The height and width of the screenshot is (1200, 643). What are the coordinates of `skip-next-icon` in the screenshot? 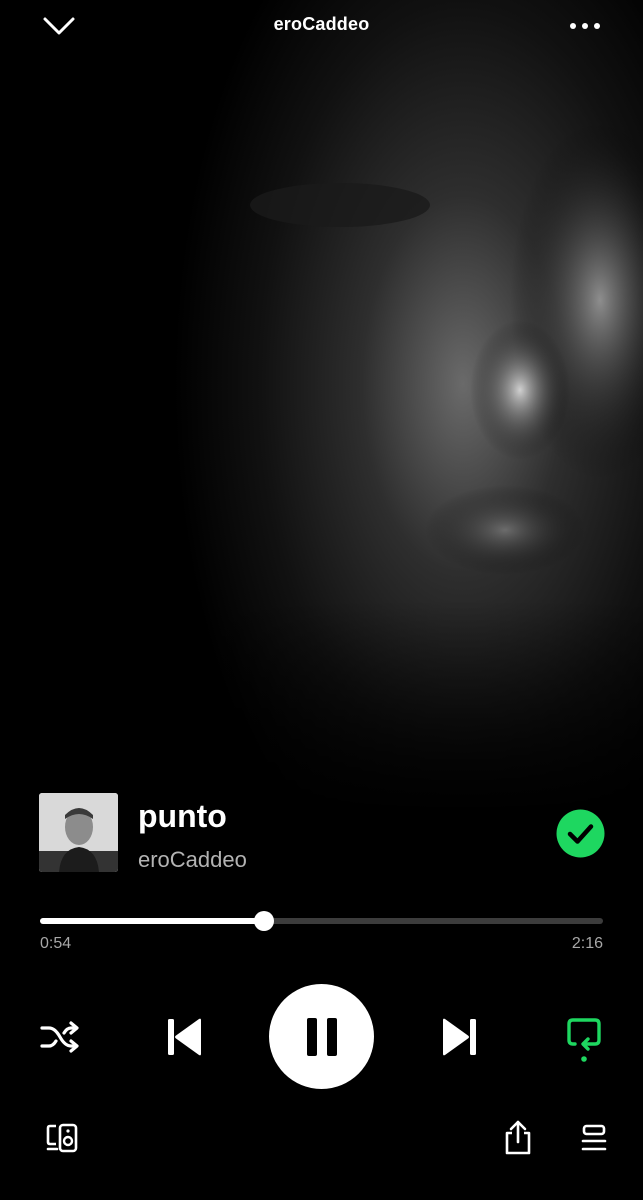 It's located at (460, 1037).